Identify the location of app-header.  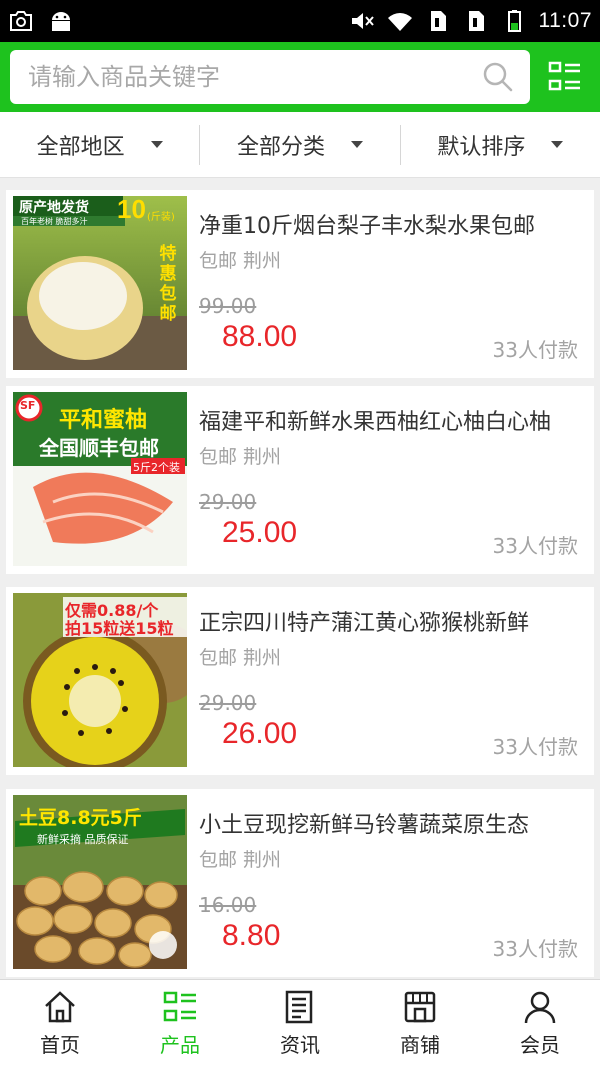
(300, 77).